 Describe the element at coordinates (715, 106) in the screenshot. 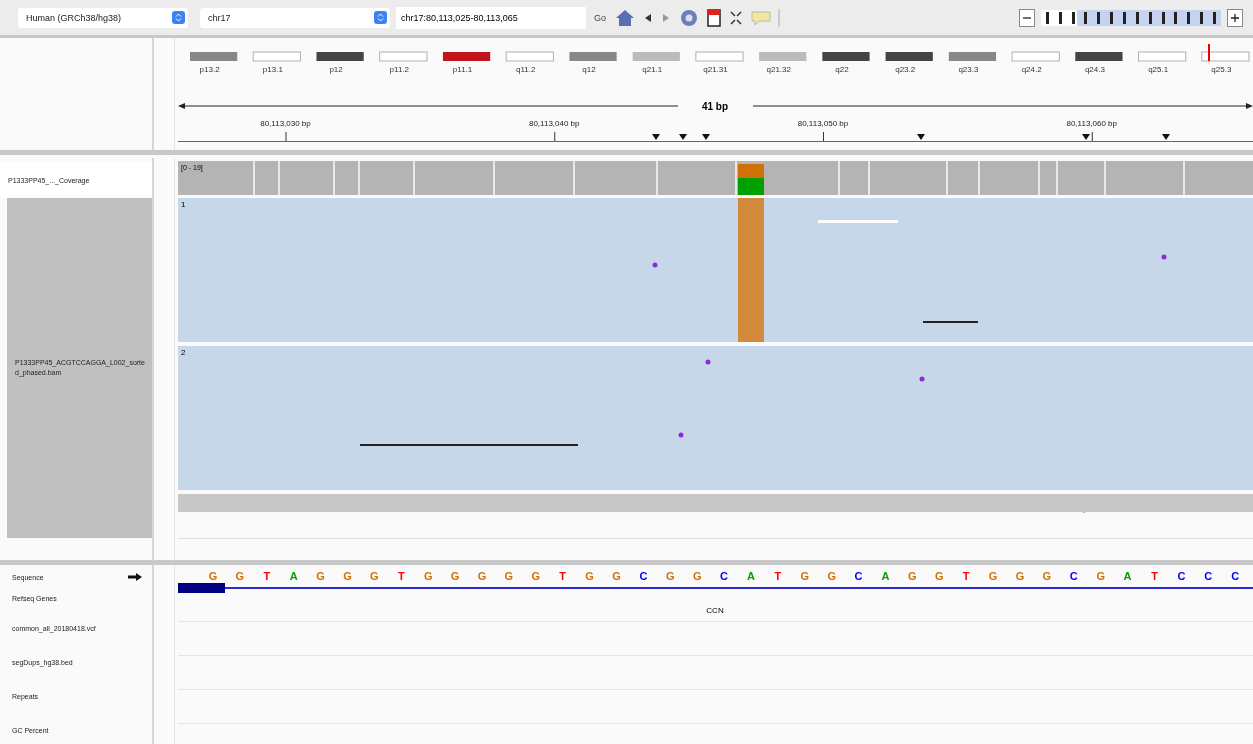

I see `span-label: 41 bp` at that location.